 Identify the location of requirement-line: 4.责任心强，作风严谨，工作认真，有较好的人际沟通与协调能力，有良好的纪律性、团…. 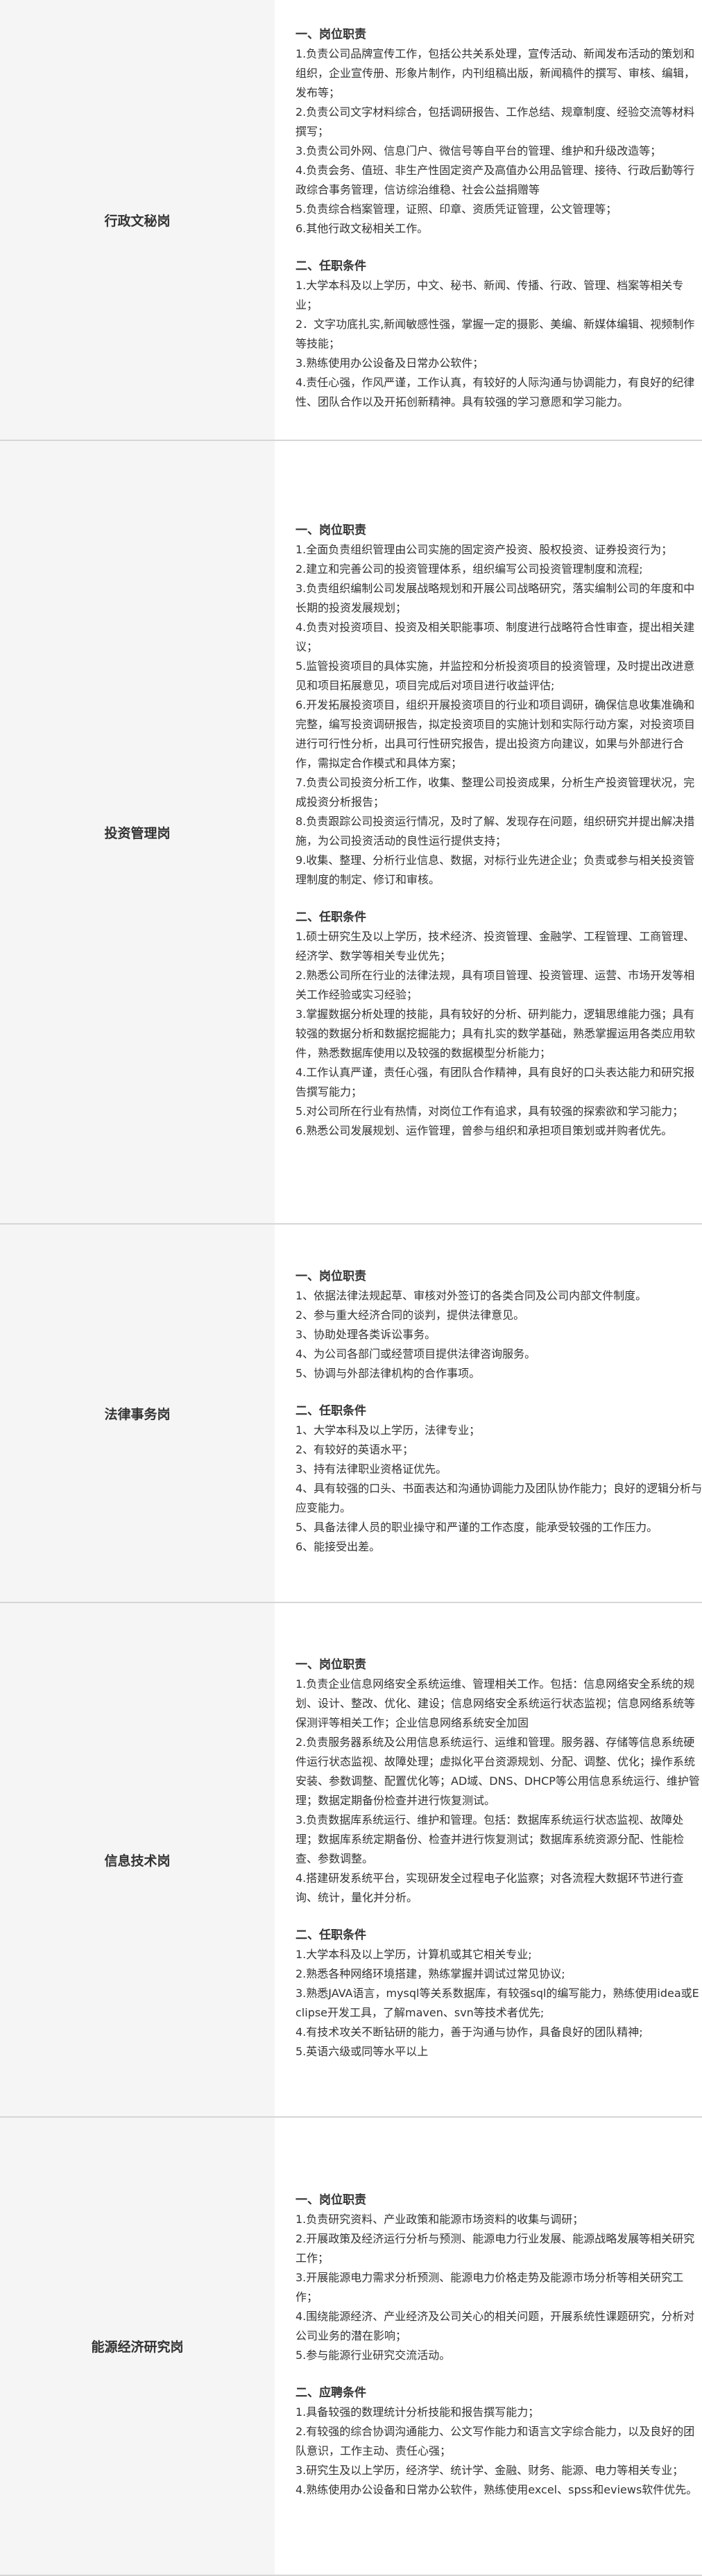
(495, 392).